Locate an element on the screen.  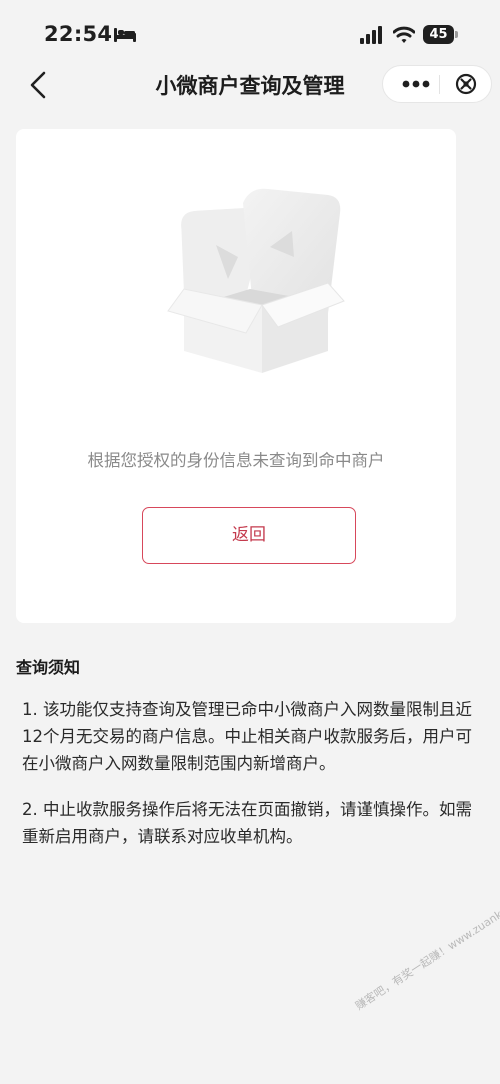
empty-box-icon is located at coordinates (256, 280).